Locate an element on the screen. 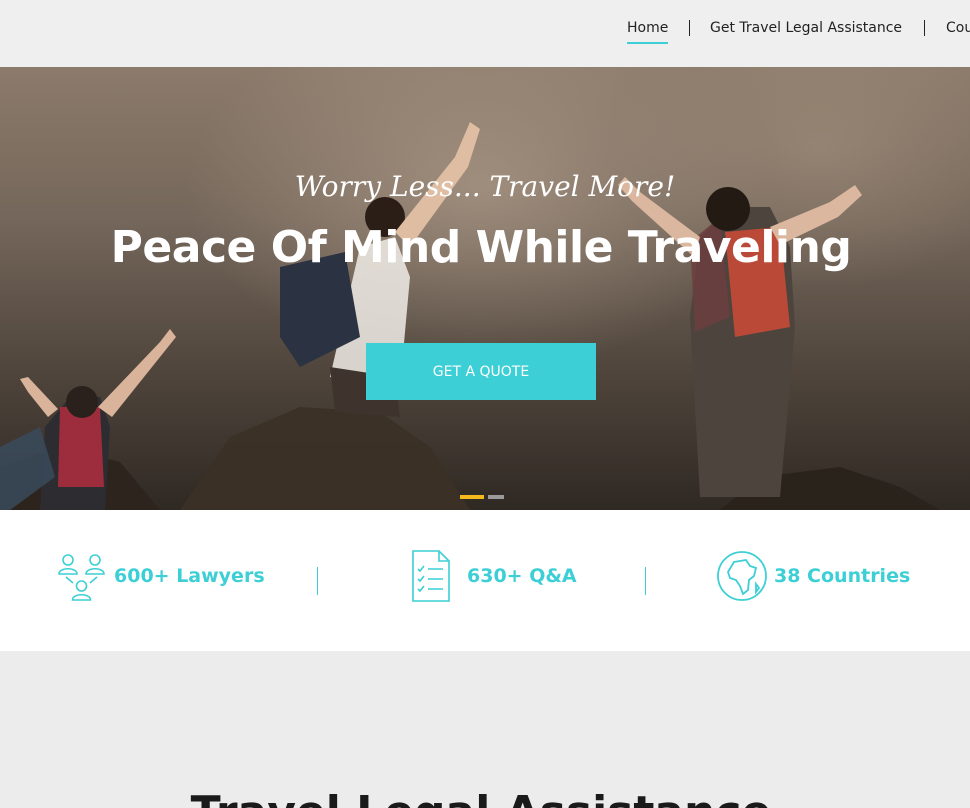 This screenshot has width=970, height=808. site-header: Home Get Travel Legal Assistance Cou is located at coordinates (485, 33).